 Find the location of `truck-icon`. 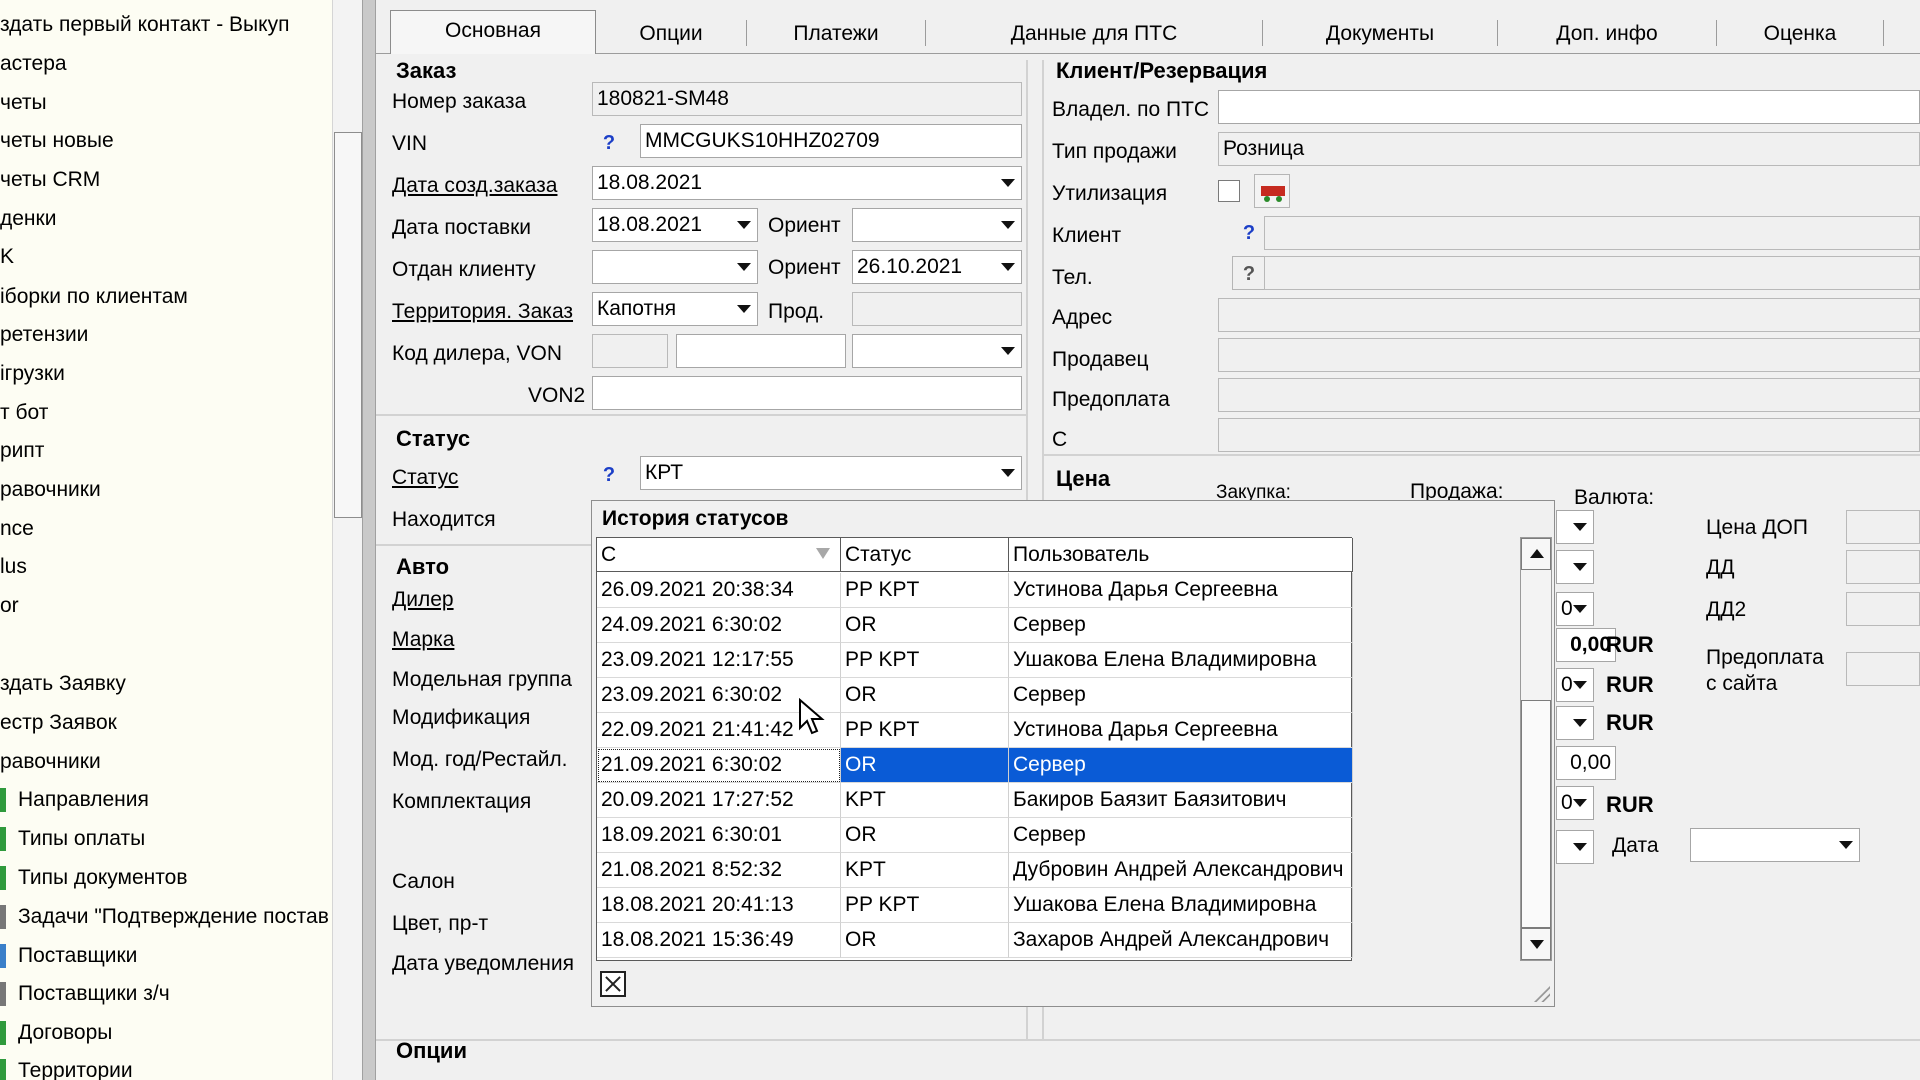

truck-icon is located at coordinates (1272, 191).